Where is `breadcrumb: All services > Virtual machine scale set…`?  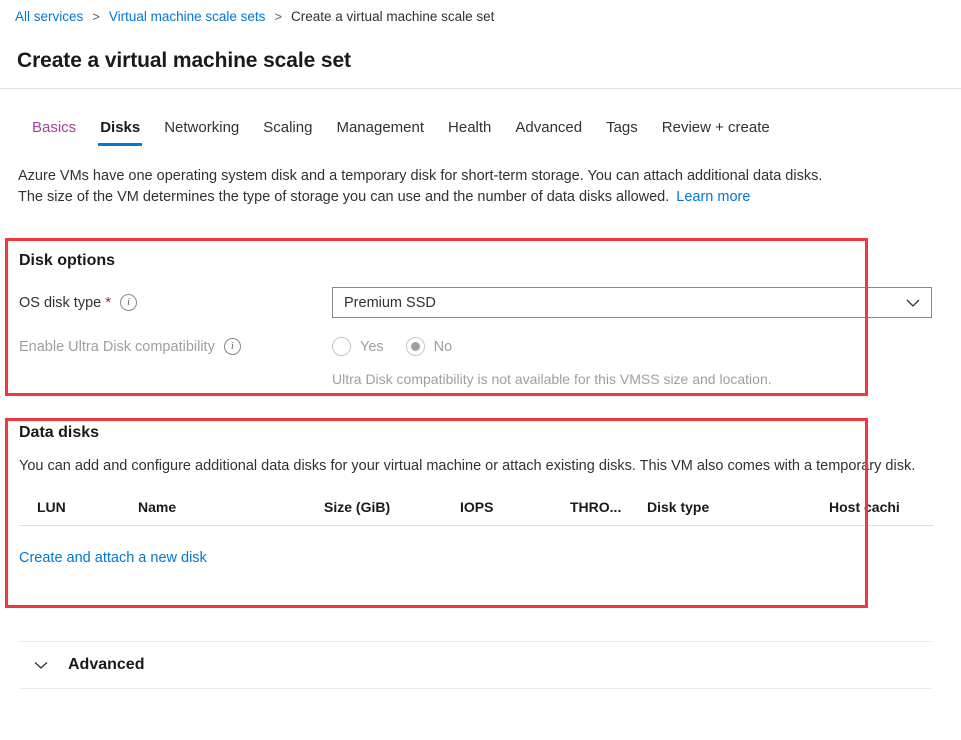
breadcrumb: All services > Virtual machine scale set… is located at coordinates (480, 16).